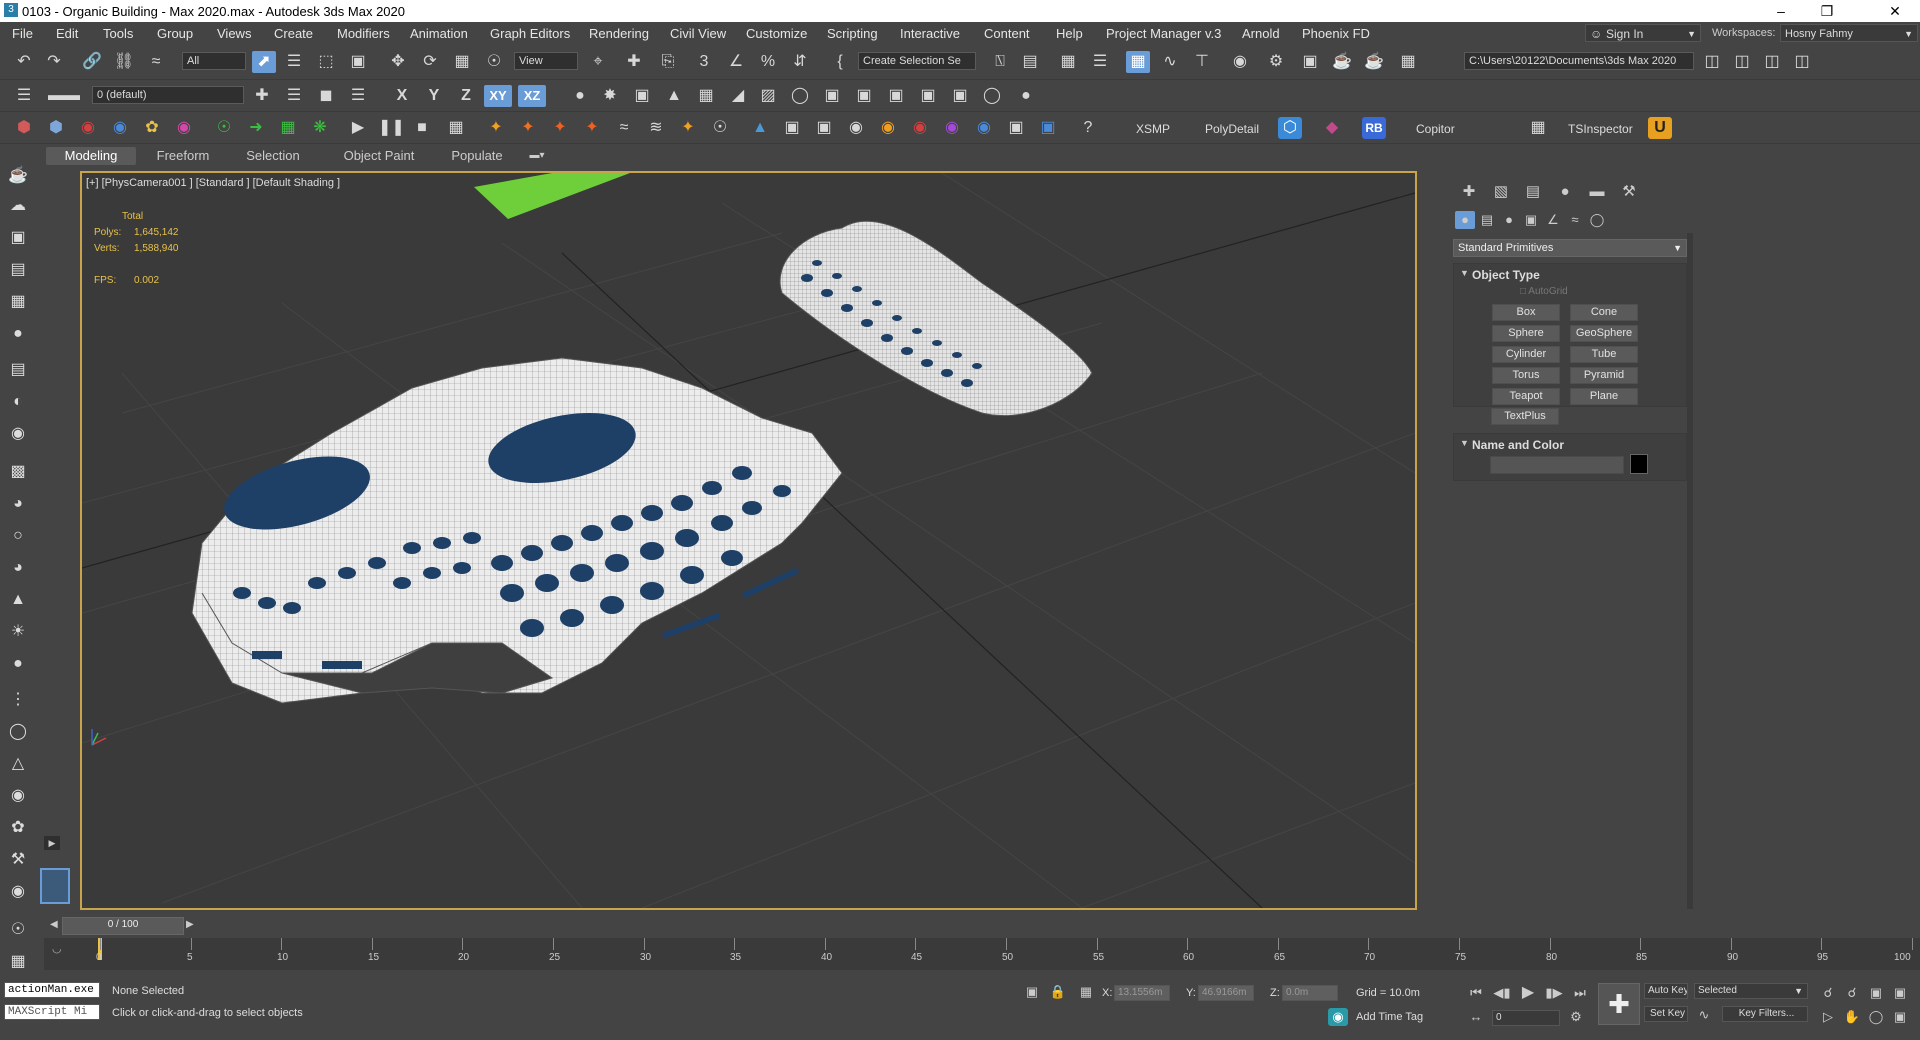 Image resolution: width=1920 pixels, height=1040 pixels. I want to click on teapot-icon: ☕, so click(18, 176).